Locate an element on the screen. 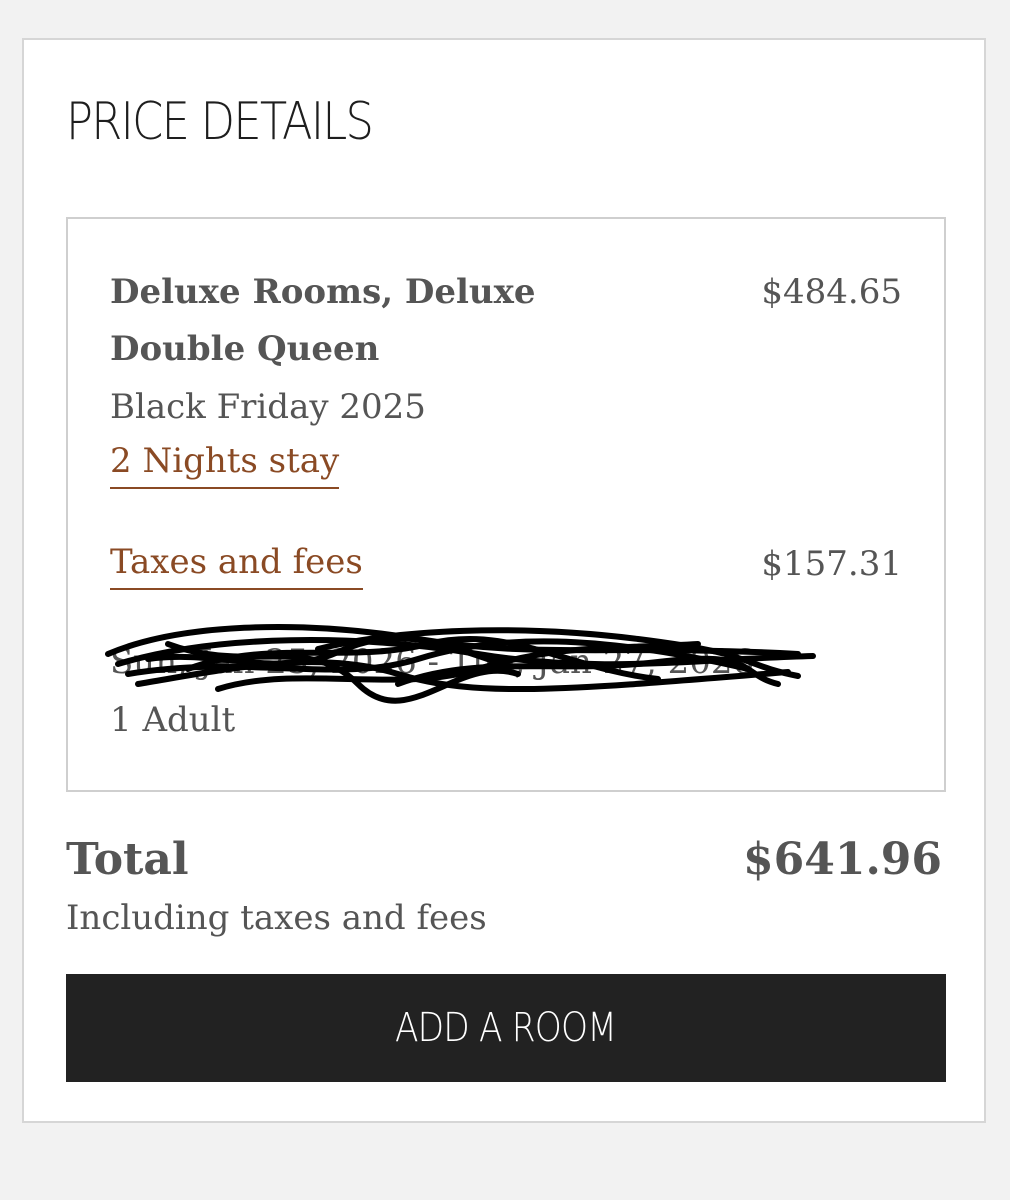 The height and width of the screenshot is (1200, 1010). rate-name: Black Friday 2025 is located at coordinates (268, 407).